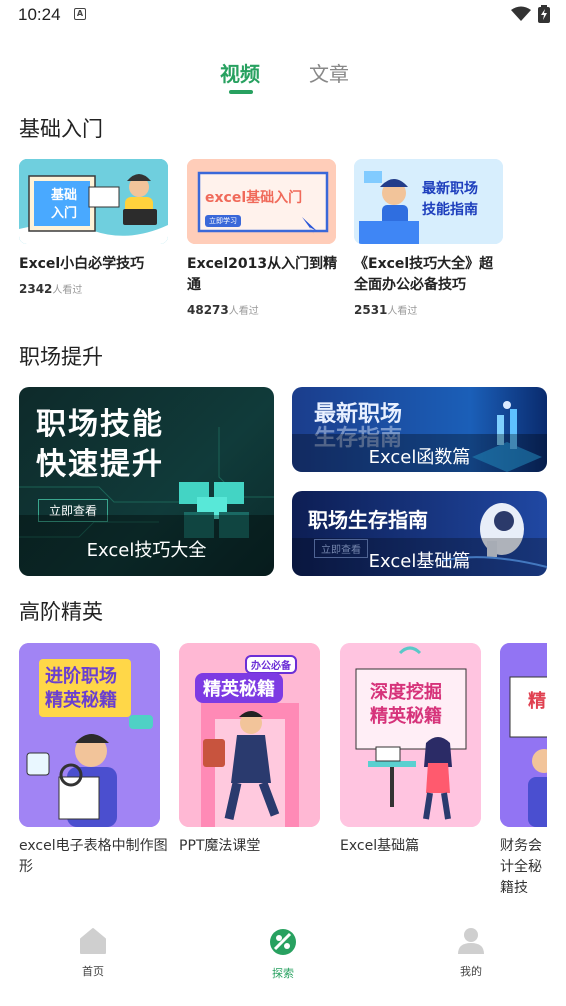  I want to click on content-type-tabs: 视频 文章, so click(283, 78).